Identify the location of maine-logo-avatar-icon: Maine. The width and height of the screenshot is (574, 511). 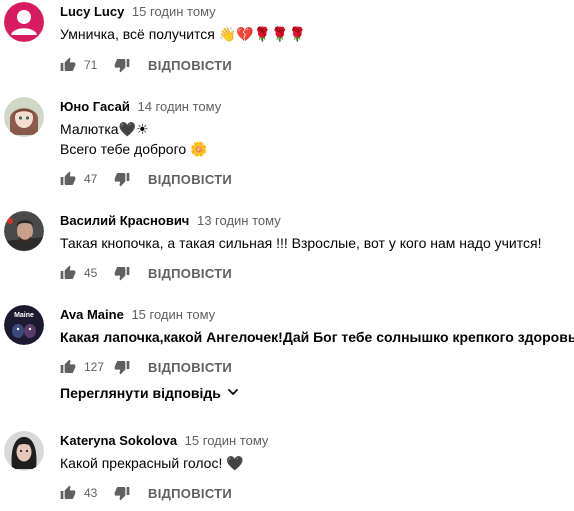
(24, 325).